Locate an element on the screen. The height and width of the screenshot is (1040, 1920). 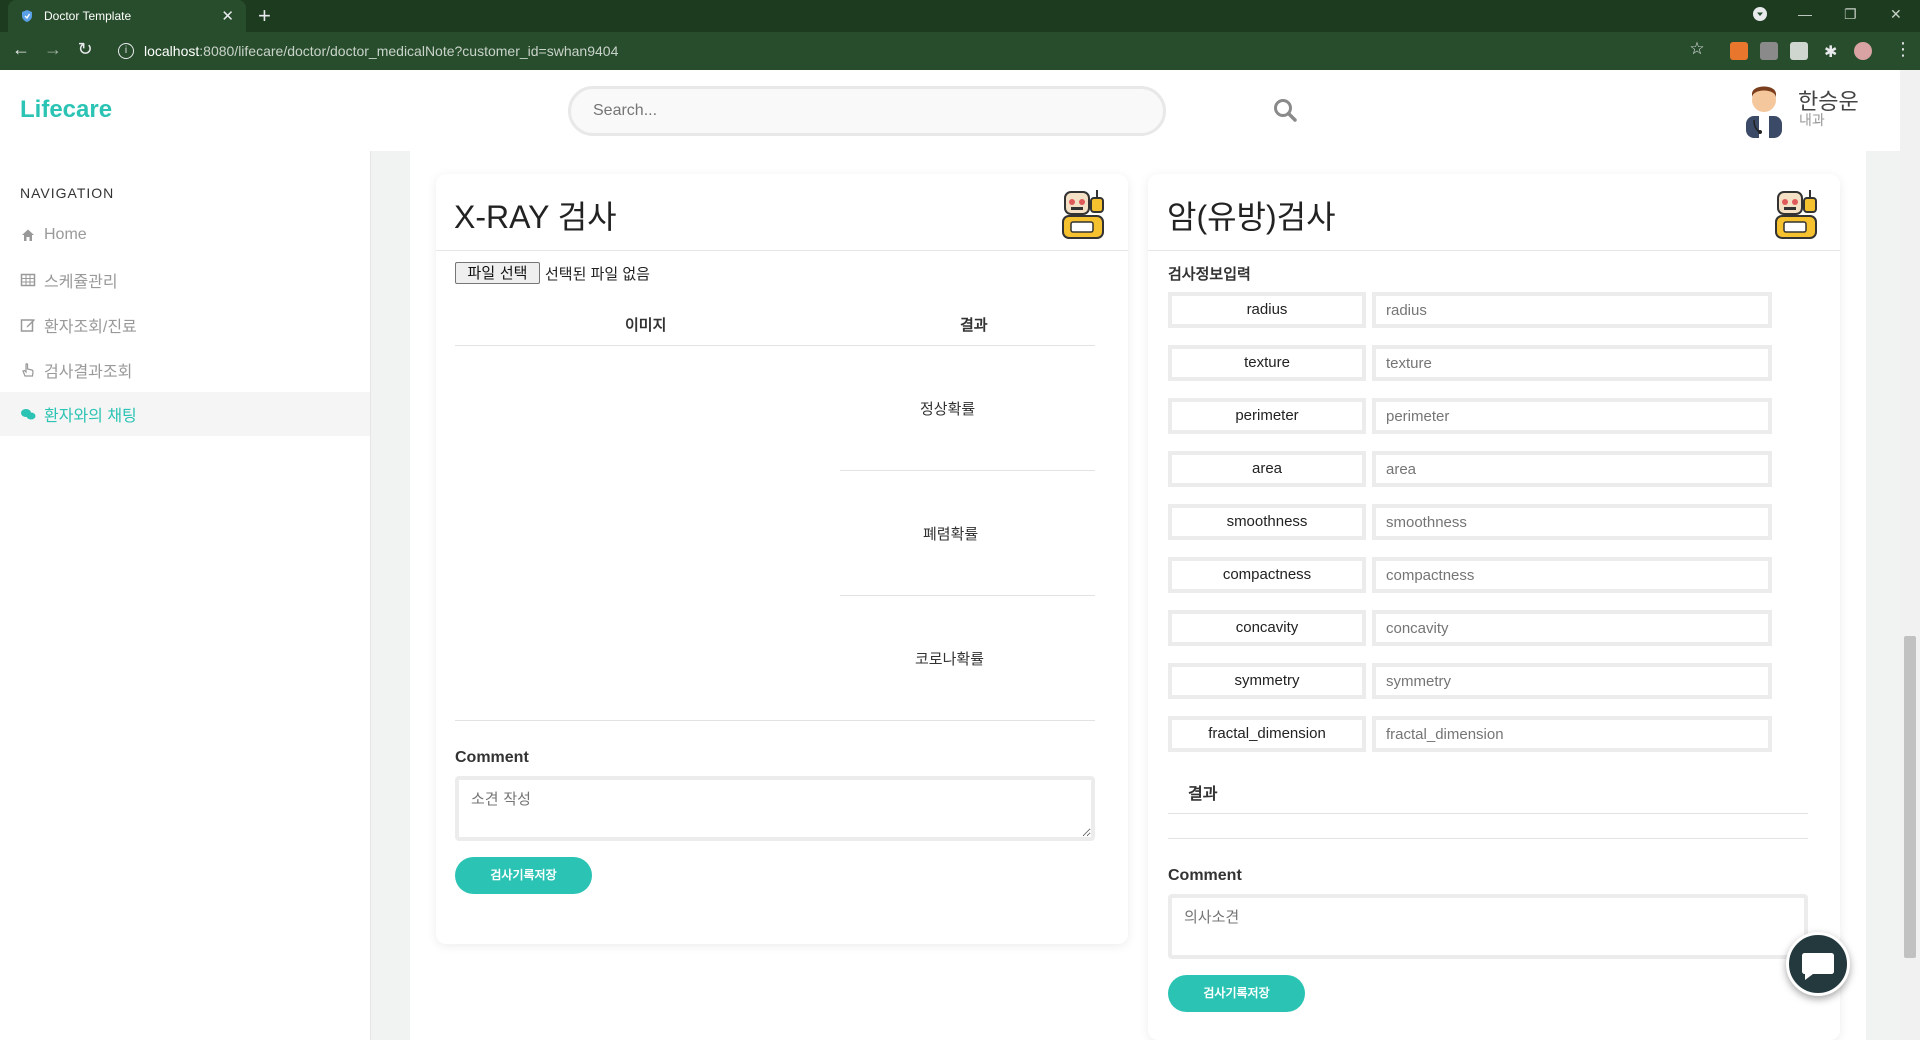
close-tab-icon: ✕ is located at coordinates (227, 16).